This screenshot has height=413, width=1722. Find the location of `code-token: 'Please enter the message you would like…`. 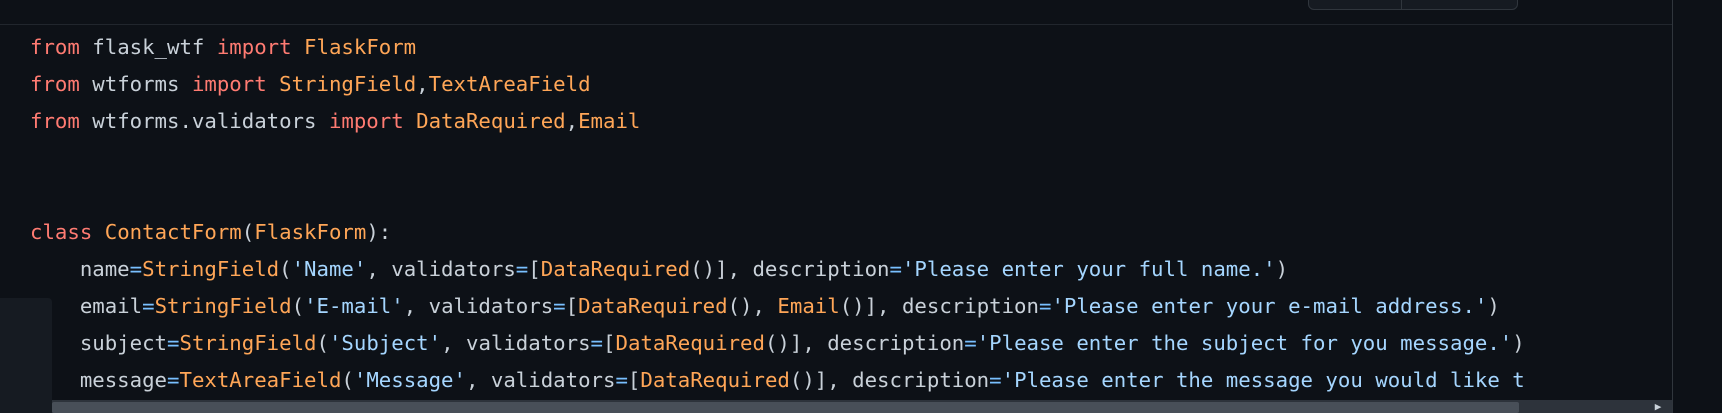

code-token: 'Please enter the message you would like… is located at coordinates (1263, 380).